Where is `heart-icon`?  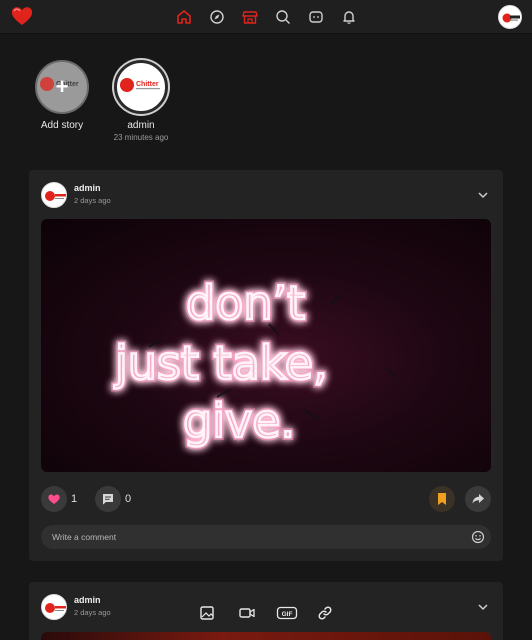 heart-icon is located at coordinates (54, 499).